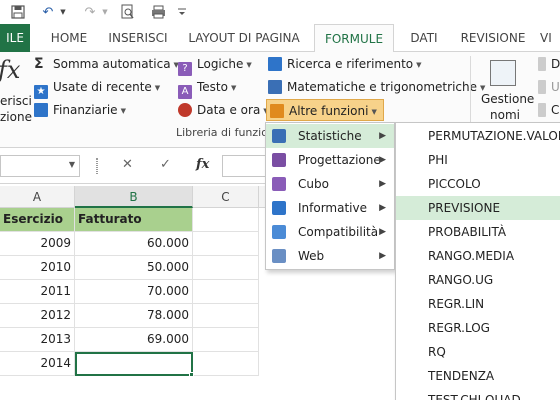 This screenshot has height=400, width=560. Describe the element at coordinates (182, 12) in the screenshot. I see `customize-toolbar-icon` at that location.